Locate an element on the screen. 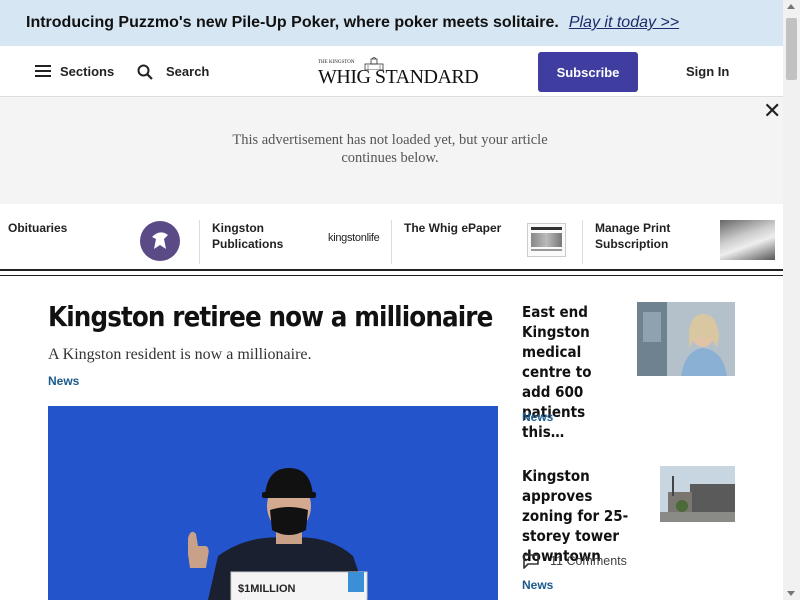 The height and width of the screenshot is (600, 800). sign-in-link: Sign In is located at coordinates (707, 71).